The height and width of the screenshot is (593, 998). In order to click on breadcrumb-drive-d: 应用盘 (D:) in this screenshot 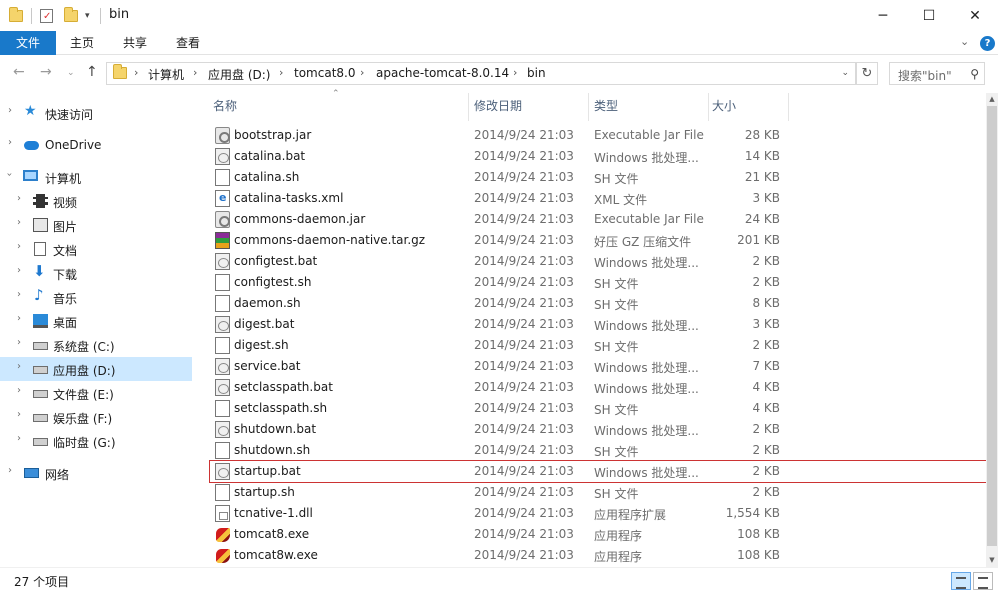, I will do `click(239, 74)`.